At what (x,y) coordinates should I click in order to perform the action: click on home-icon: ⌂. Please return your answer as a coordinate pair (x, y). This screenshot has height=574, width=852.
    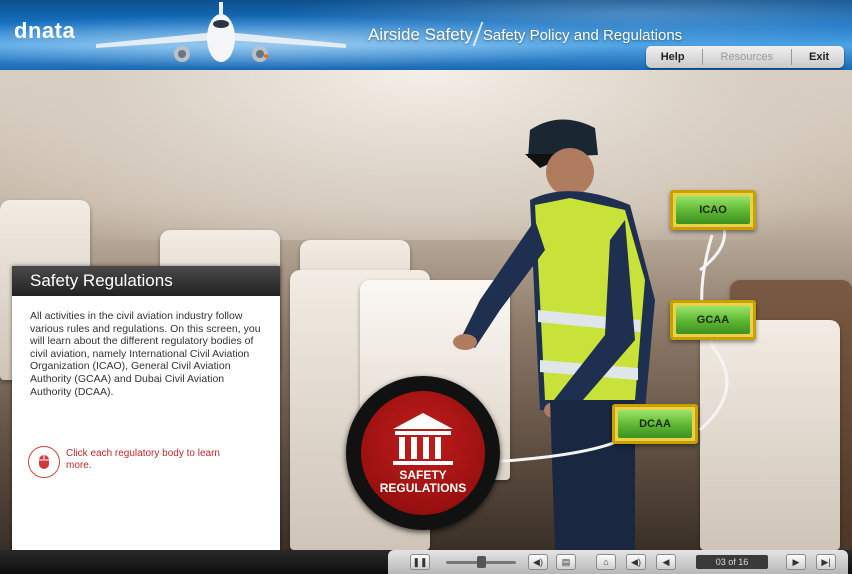
    Looking at the image, I should click on (606, 562).